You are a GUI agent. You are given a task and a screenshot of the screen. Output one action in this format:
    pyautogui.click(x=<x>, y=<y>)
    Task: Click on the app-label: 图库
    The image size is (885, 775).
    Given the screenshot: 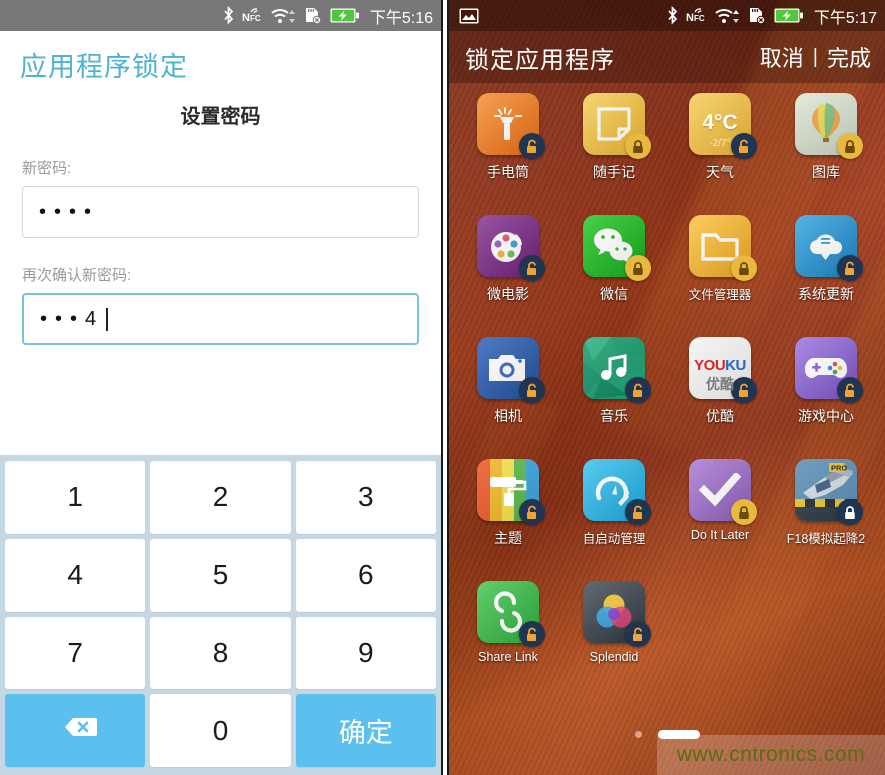 What is the action you would take?
    pyautogui.click(x=826, y=172)
    